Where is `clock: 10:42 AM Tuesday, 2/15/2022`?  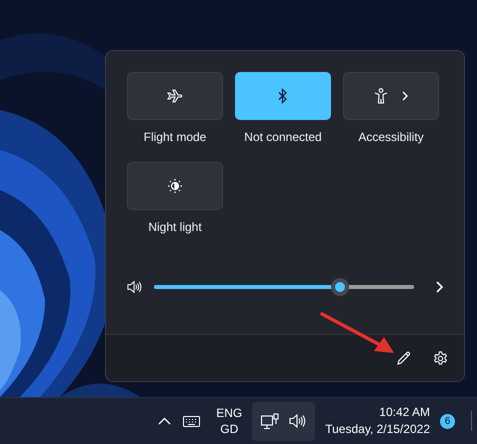 clock: 10:42 AM Tuesday, 2/15/2022 is located at coordinates (377, 421).